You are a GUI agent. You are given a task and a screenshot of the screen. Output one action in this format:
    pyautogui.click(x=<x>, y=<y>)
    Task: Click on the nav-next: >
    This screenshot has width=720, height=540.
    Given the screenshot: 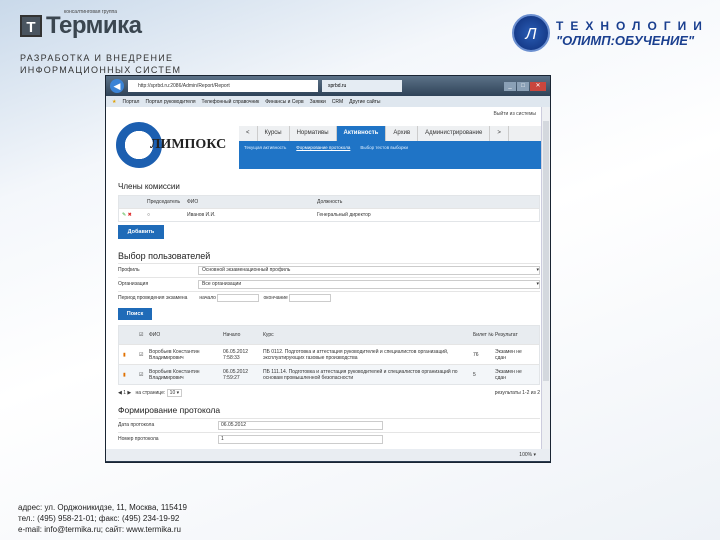 What is the action you would take?
    pyautogui.click(x=499, y=133)
    